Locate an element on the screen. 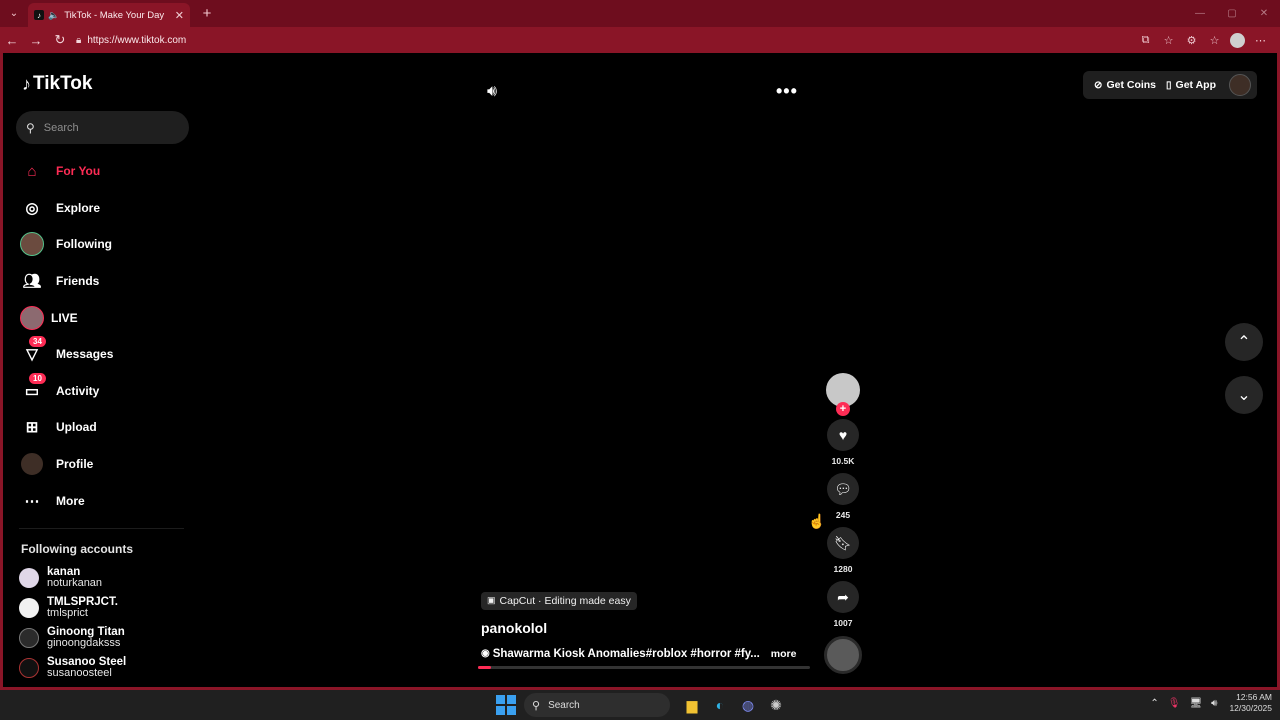 The image size is (1280, 720). app-icon: ✺ is located at coordinates (776, 705).